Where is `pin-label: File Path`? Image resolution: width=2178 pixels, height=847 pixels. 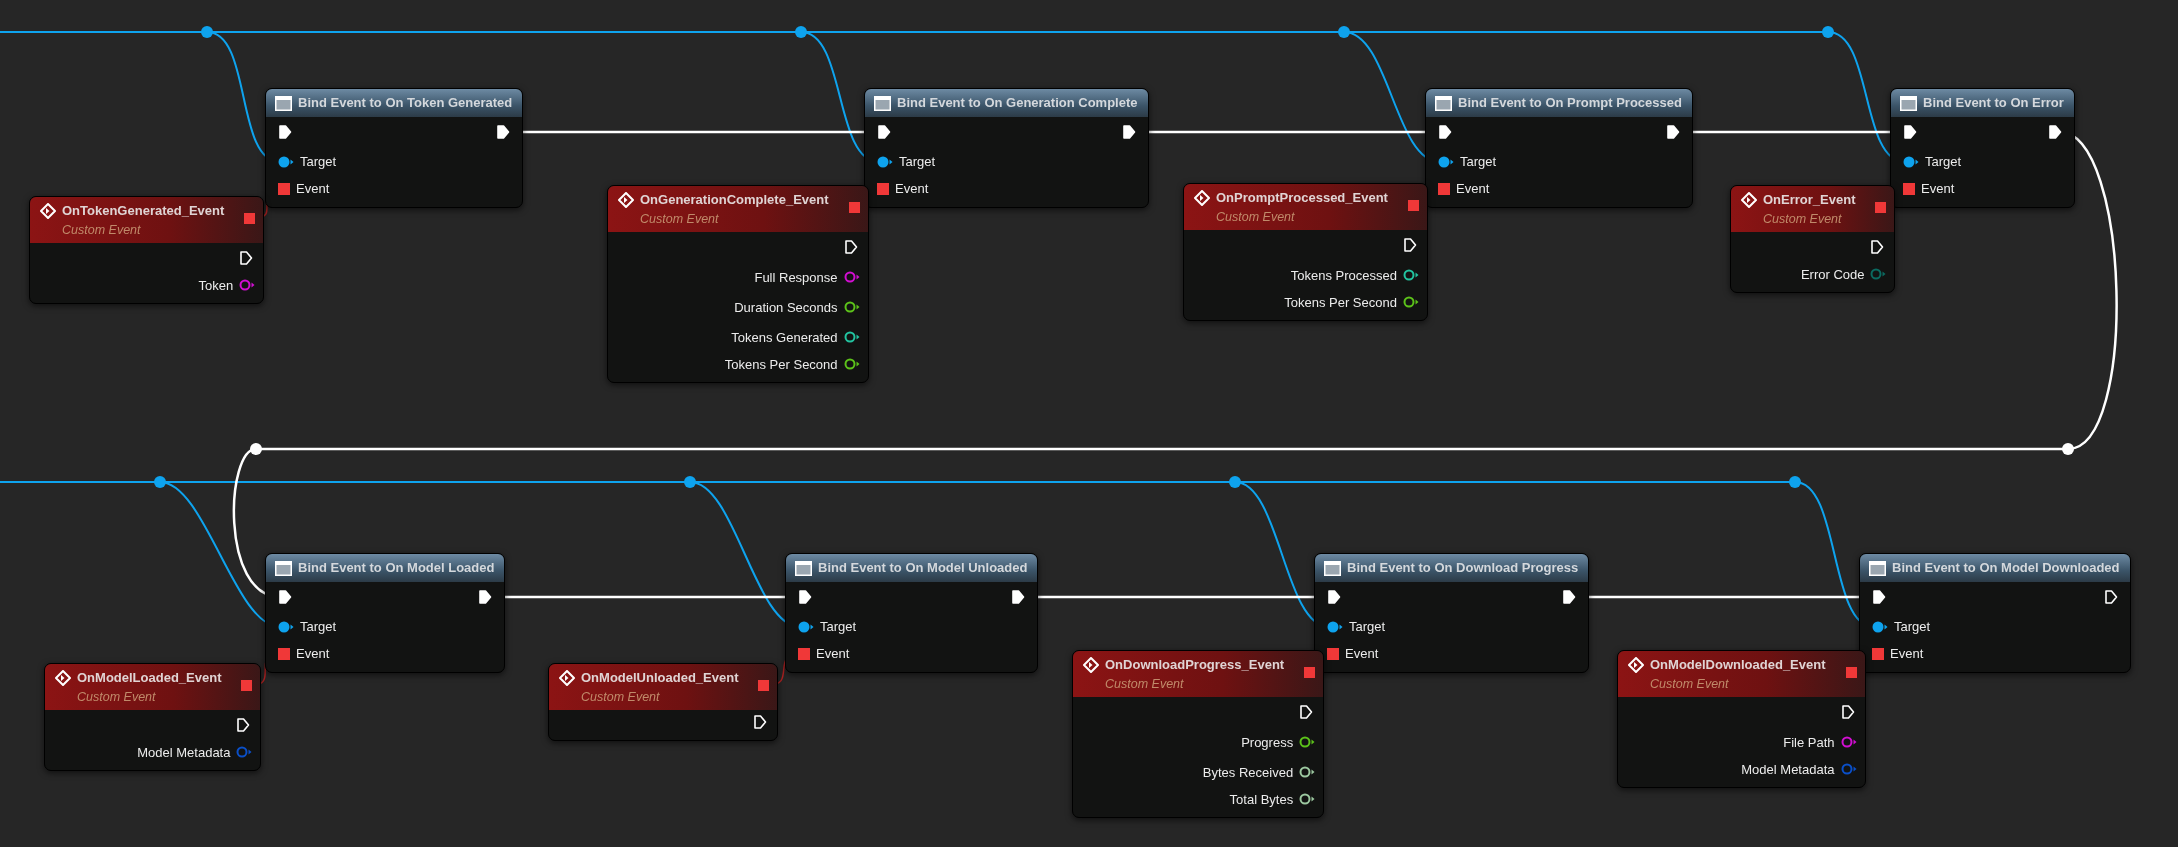
pin-label: File Path is located at coordinates (1809, 742).